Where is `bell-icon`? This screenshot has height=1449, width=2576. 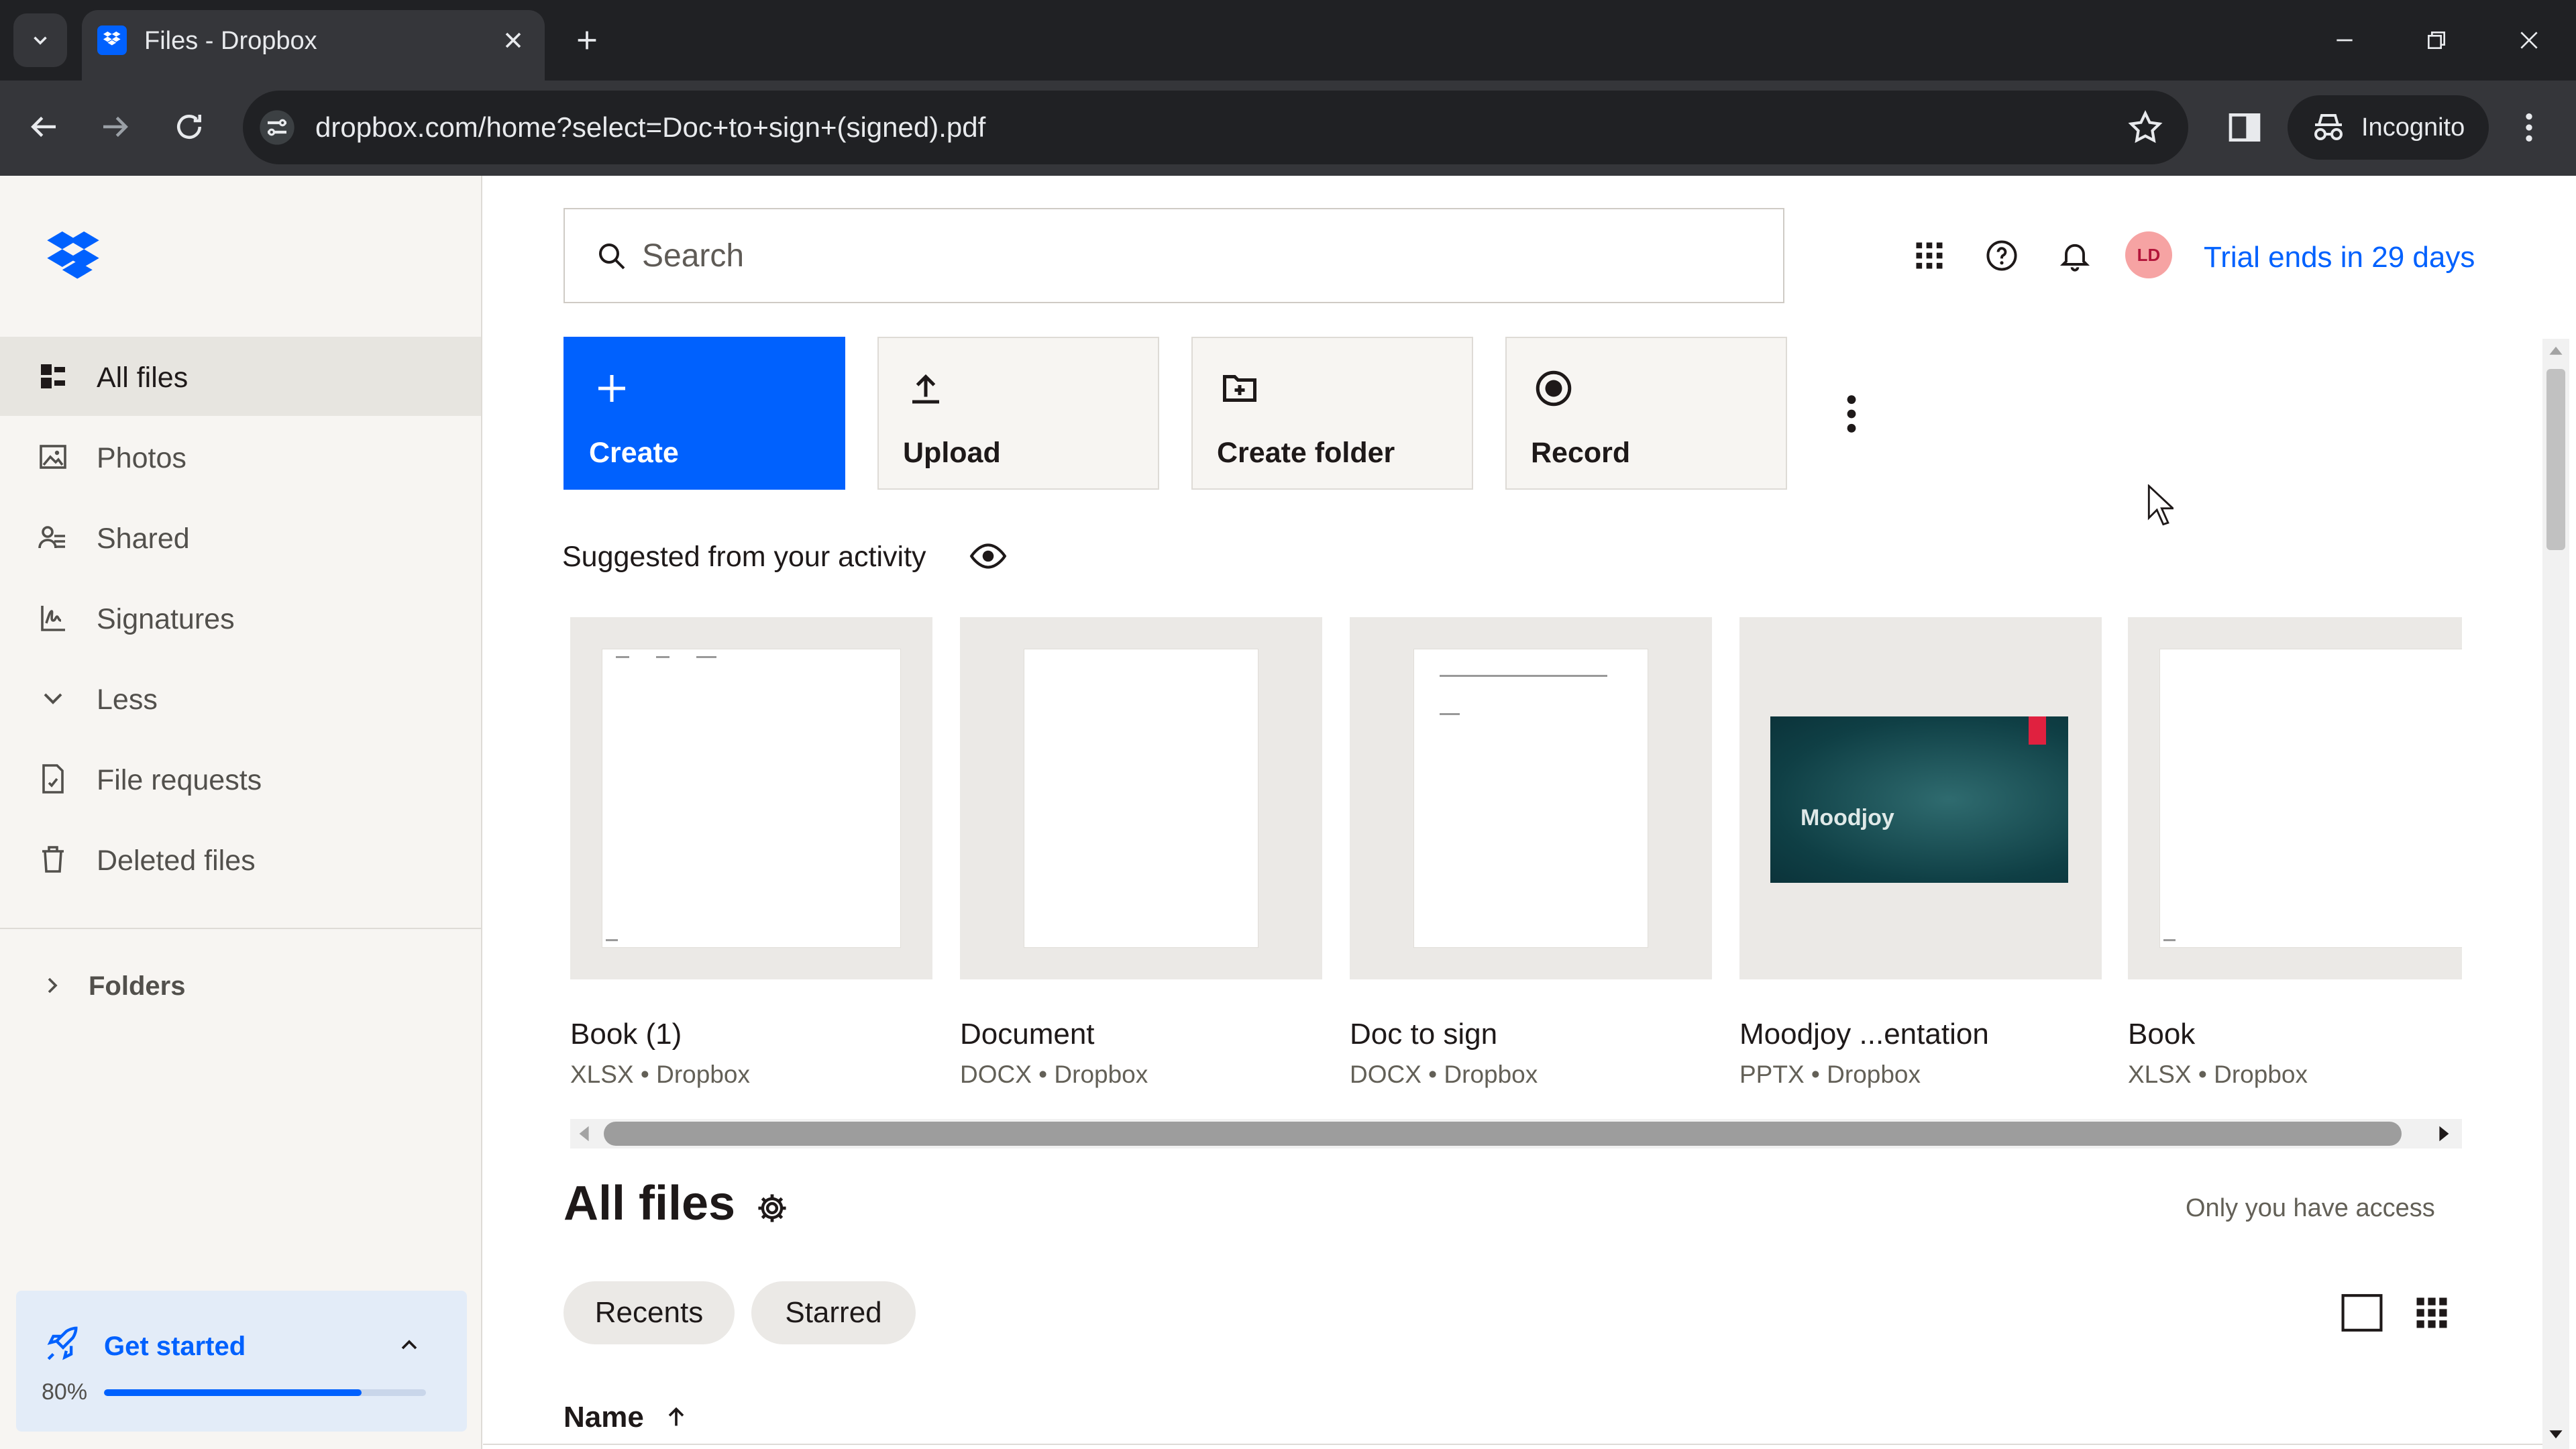 bell-icon is located at coordinates (2074, 255).